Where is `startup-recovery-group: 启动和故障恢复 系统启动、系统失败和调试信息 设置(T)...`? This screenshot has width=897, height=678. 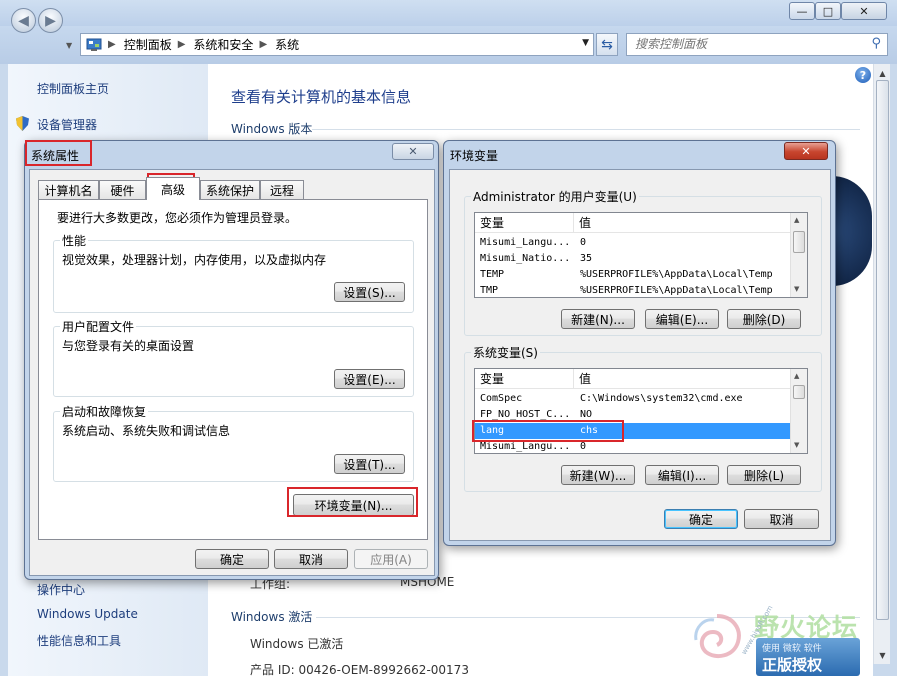
startup-recovery-group: 启动和故障恢复 系统启动、系统失败和调试信息 设置(T)... is located at coordinates (233, 442).